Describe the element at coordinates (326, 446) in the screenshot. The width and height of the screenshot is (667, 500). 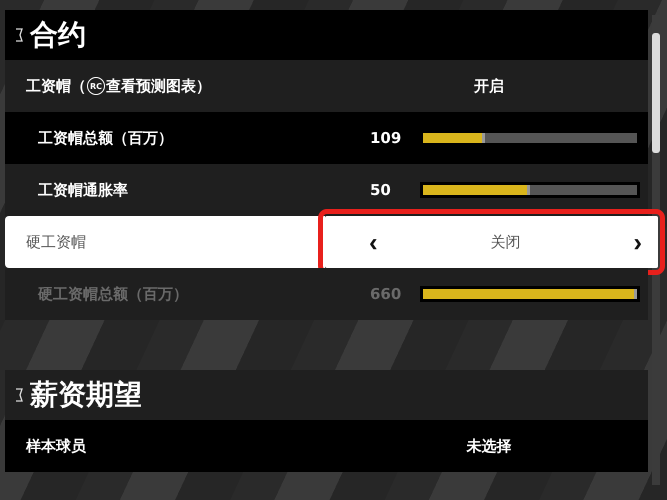
I see `setting-row: 样本球员 未选择` at that location.